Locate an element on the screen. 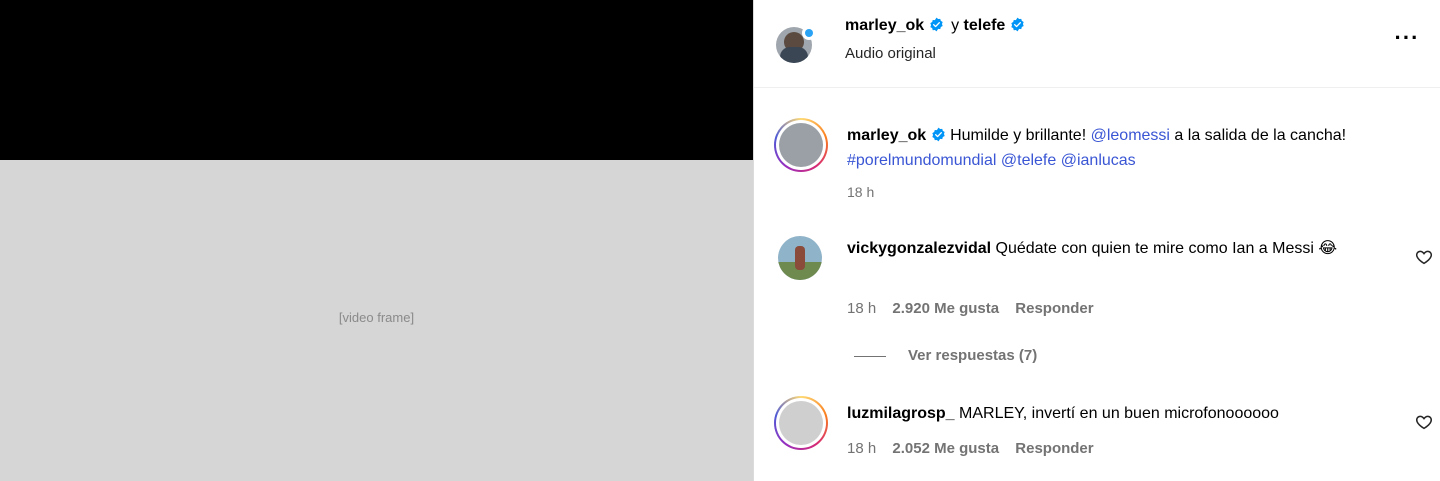  caption-text-part2: a la salida de la cancha! is located at coordinates (1260, 135).